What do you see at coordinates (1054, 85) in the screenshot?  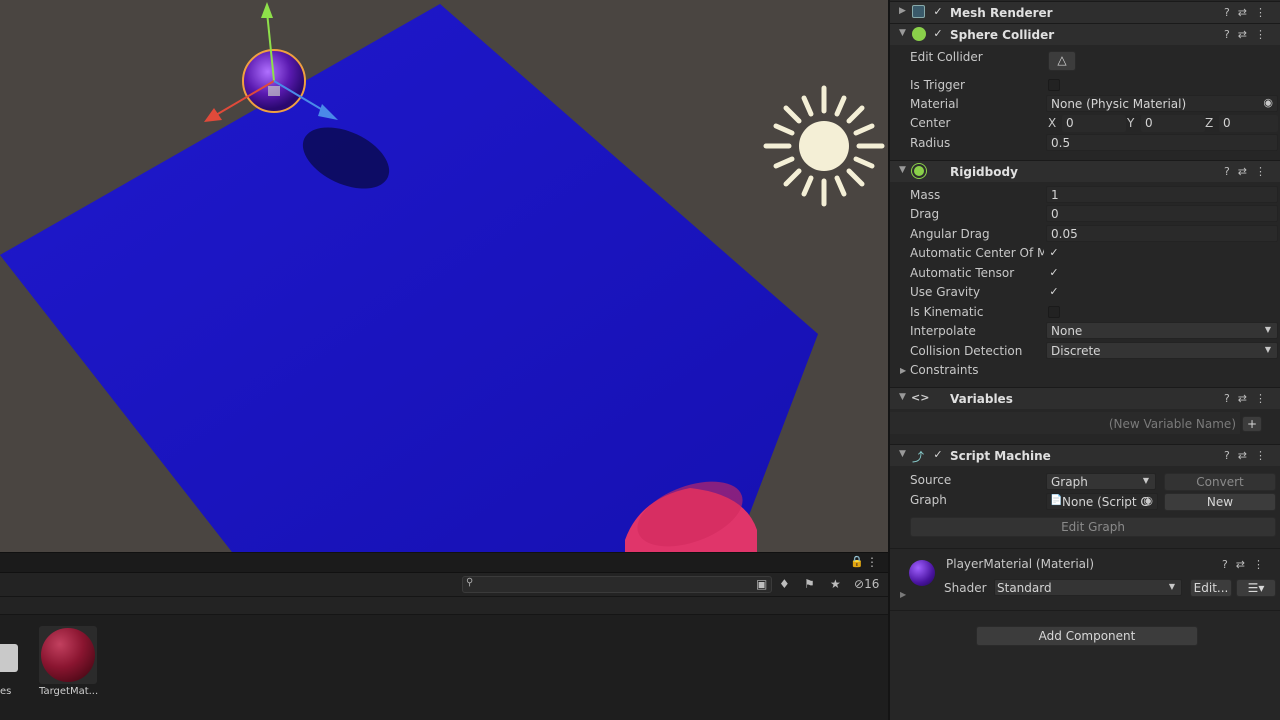 I see `is-trigger-checkbox` at bounding box center [1054, 85].